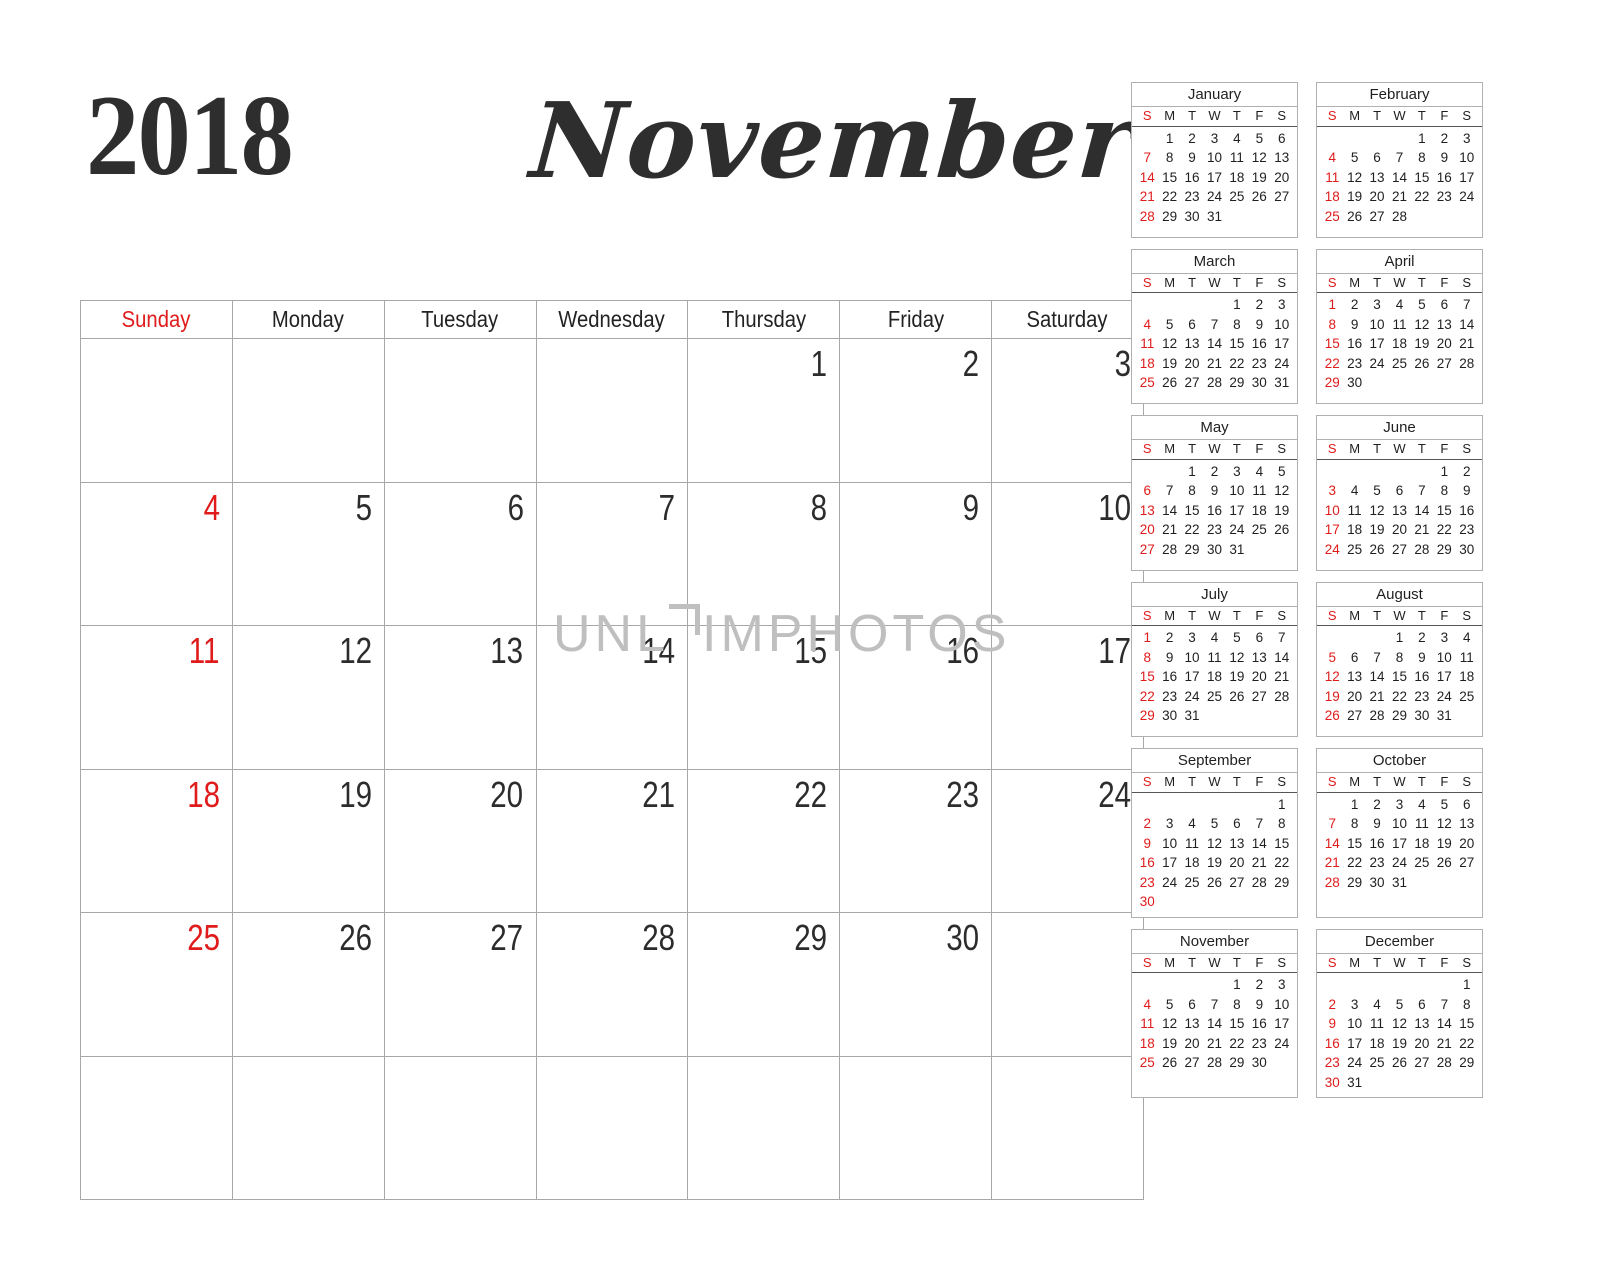 This screenshot has width=1600, height=1281. Describe the element at coordinates (916, 698) in the screenshot. I see `day-cell-16: 16` at that location.